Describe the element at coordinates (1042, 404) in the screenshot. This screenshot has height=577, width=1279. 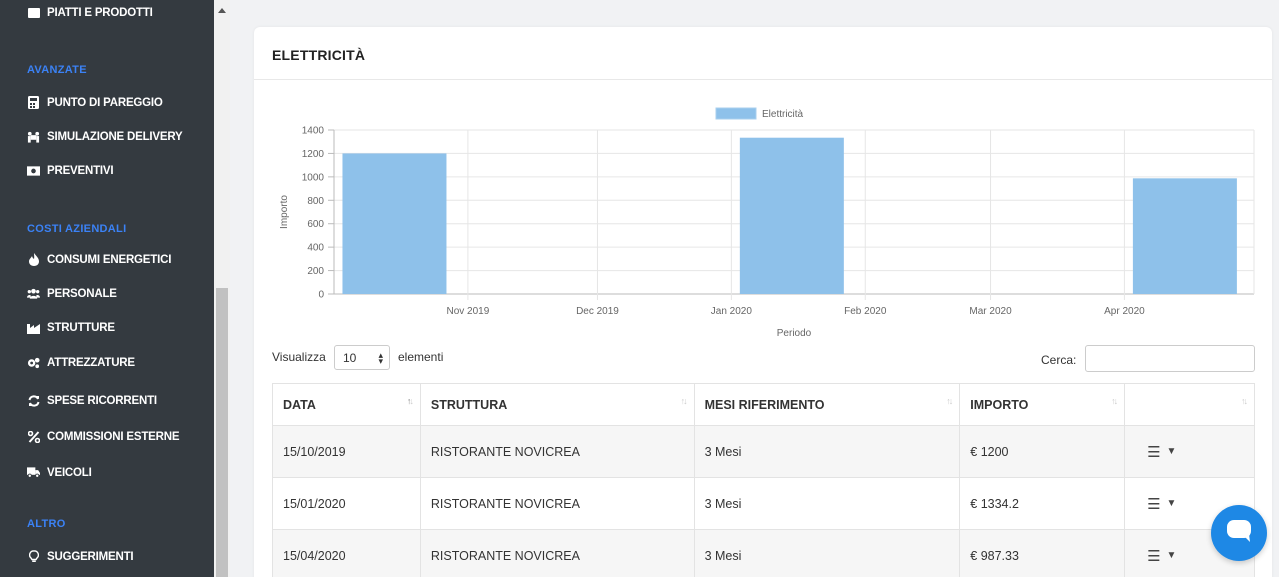
I see `column-header-importo: IMPORTO ↑↓` at that location.